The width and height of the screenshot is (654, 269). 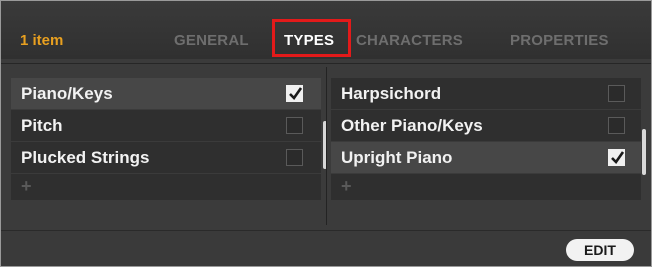 I want to click on column-divider, so click(x=326, y=146).